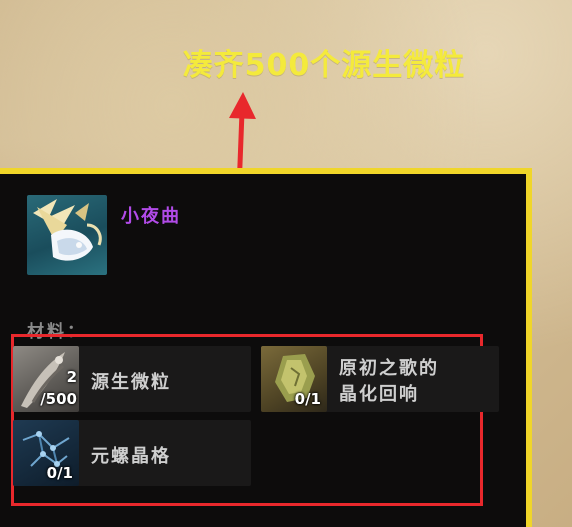  I want to click on material-card-primal-song-crystal: 0/1 原初之歌的 晶化回响, so click(380, 379).